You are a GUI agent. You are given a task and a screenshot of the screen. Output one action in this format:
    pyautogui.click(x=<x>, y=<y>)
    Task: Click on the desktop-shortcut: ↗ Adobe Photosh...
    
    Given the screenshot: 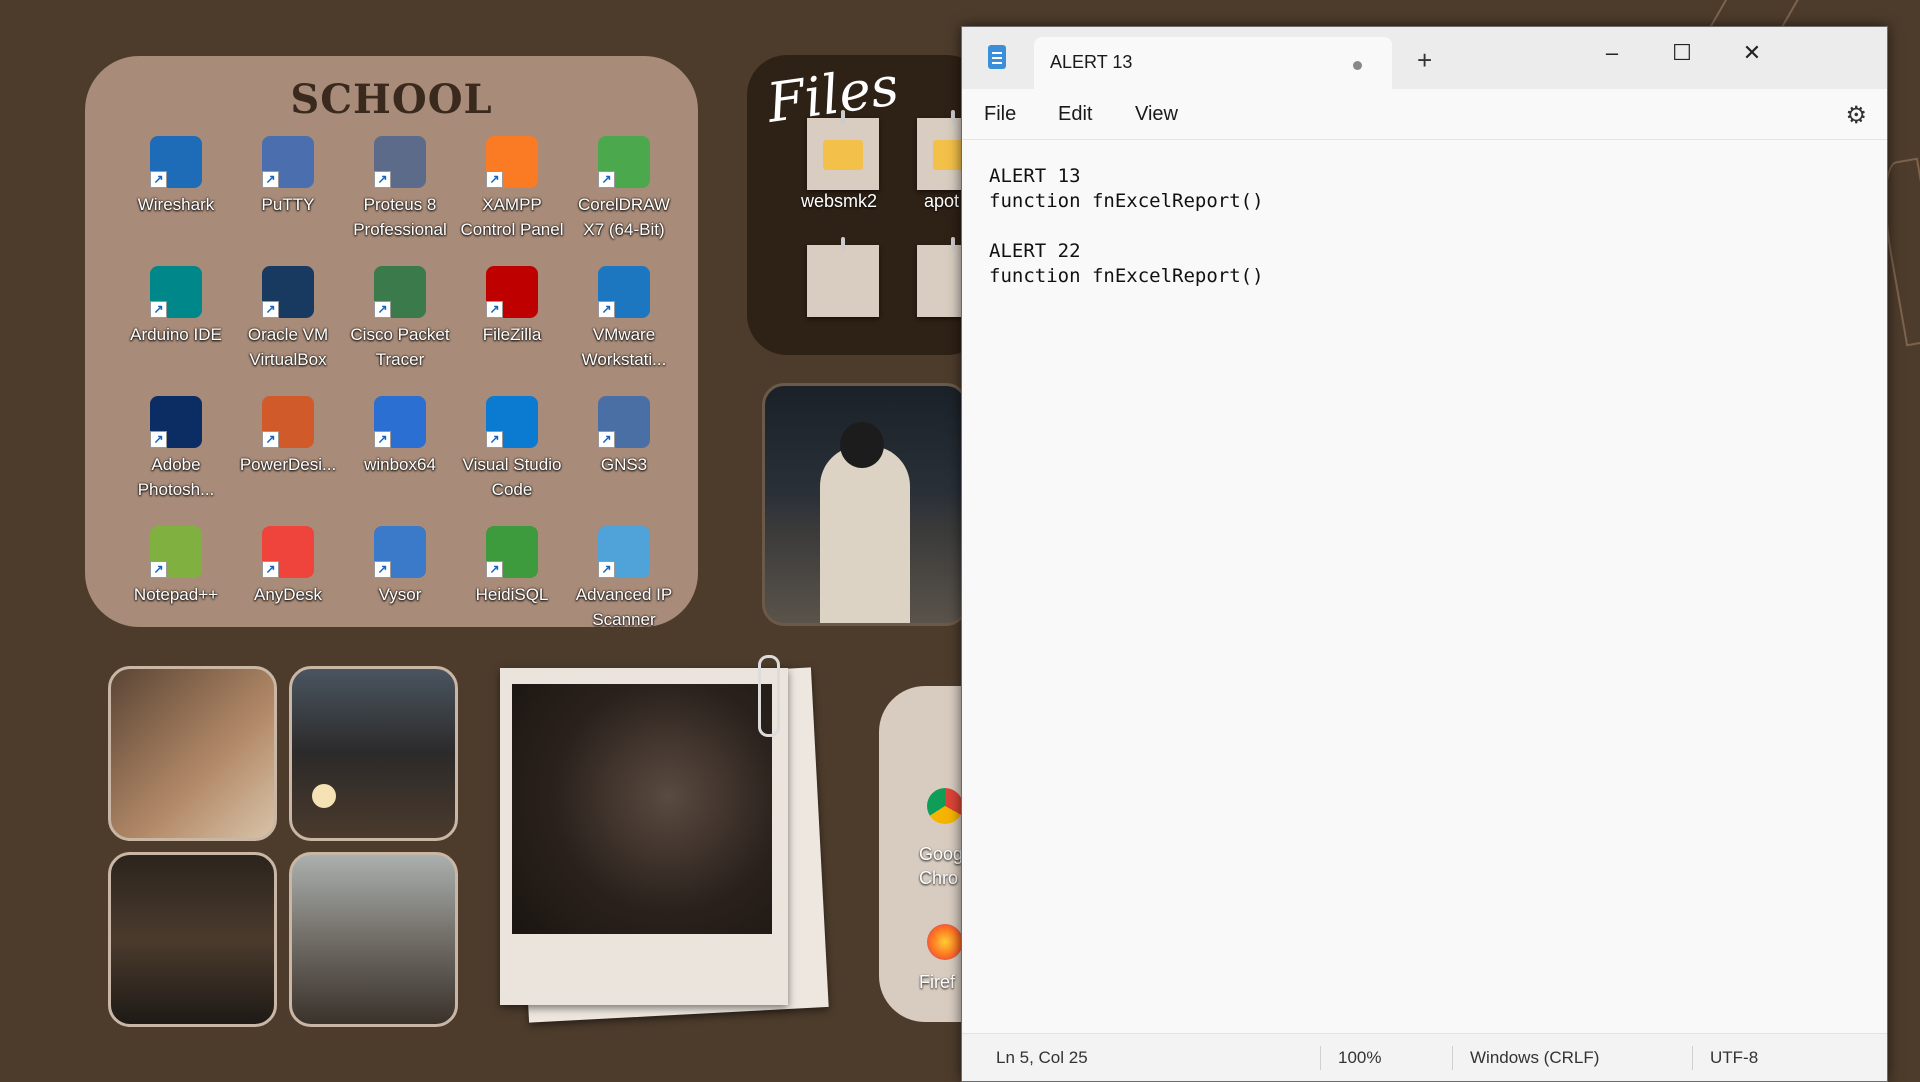 What is the action you would take?
    pyautogui.click(x=176, y=457)
    